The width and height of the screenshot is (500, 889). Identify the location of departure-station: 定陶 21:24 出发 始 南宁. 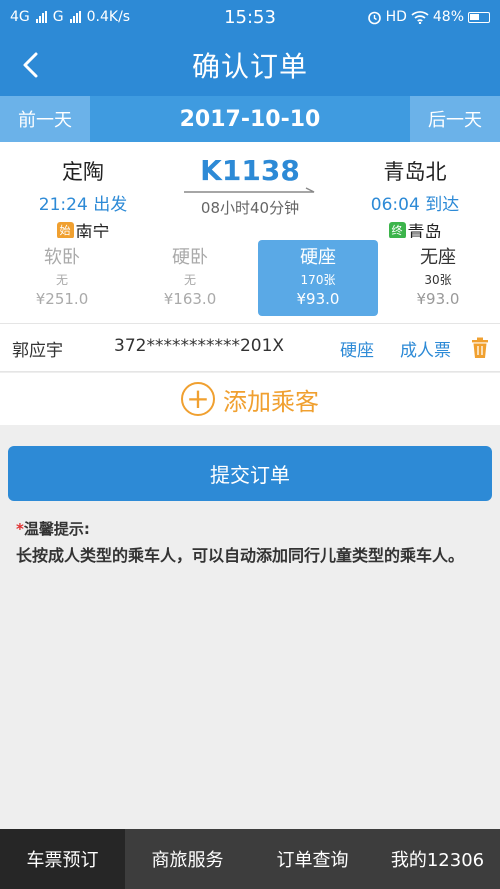
(83, 199).